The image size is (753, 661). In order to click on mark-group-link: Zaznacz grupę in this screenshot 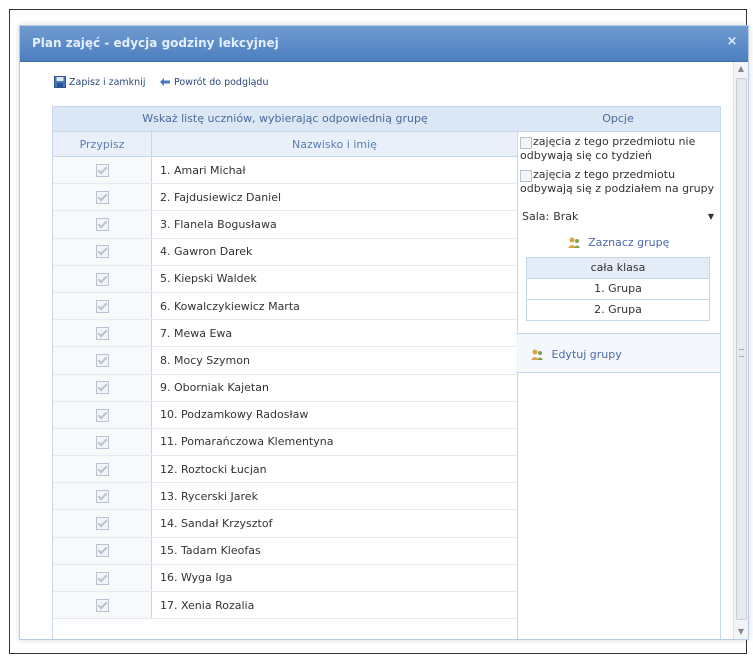, I will do `click(618, 242)`.